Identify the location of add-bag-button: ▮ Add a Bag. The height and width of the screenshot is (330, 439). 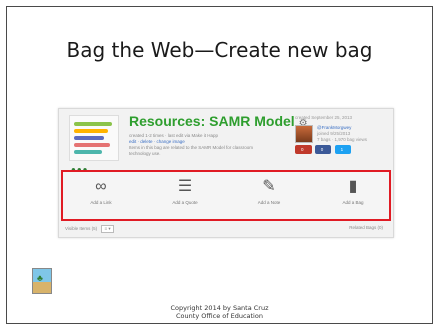
(353, 190).